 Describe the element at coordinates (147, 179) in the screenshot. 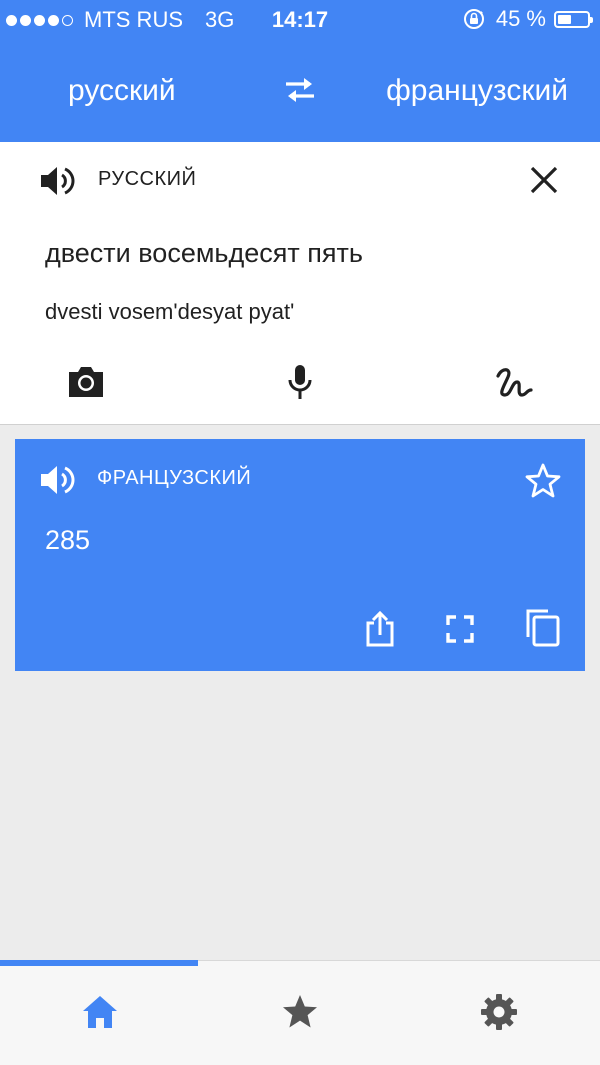

I see `input-language-label: РУССКИЙ` at that location.